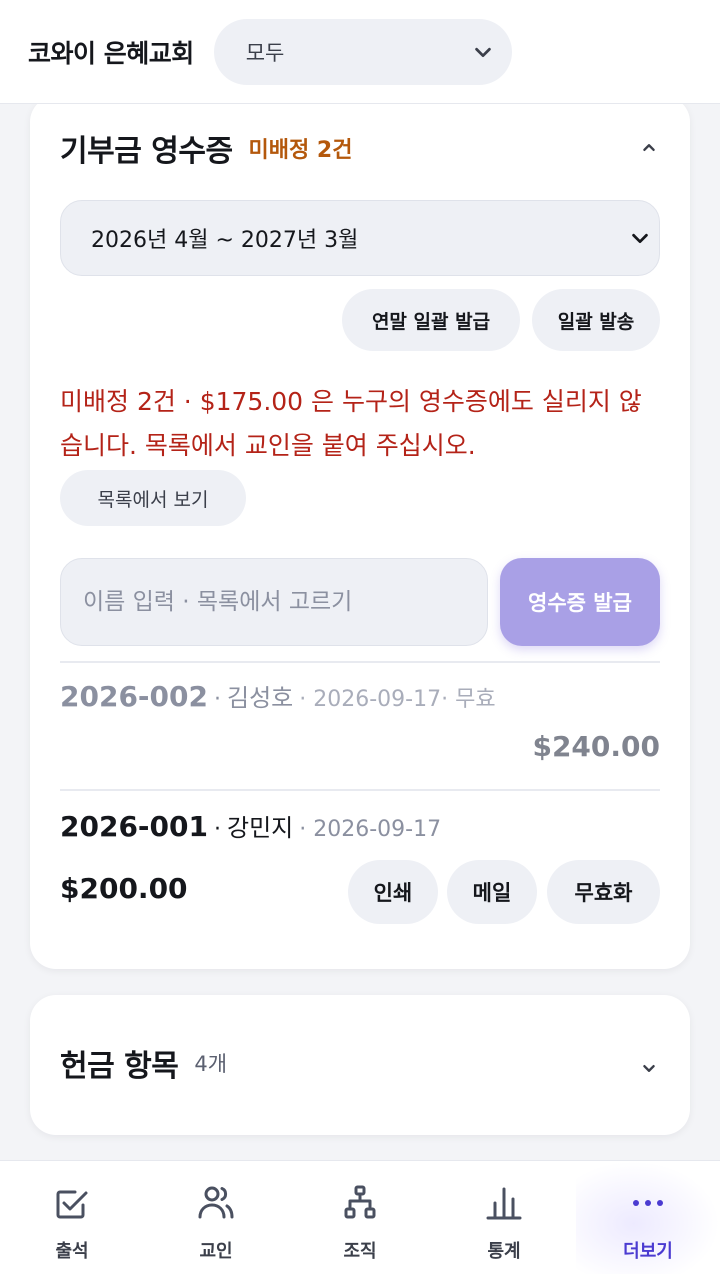  I want to click on tab-organization: 조직, so click(360, 1217).